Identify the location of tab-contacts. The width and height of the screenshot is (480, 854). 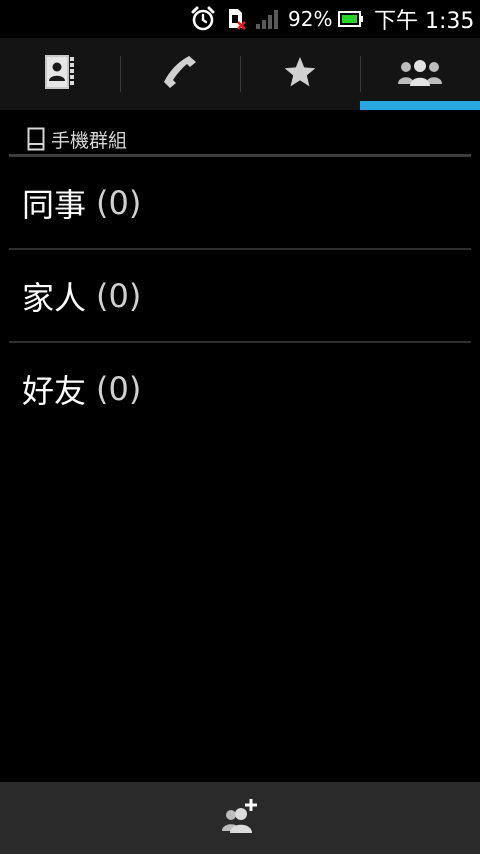
(60, 74).